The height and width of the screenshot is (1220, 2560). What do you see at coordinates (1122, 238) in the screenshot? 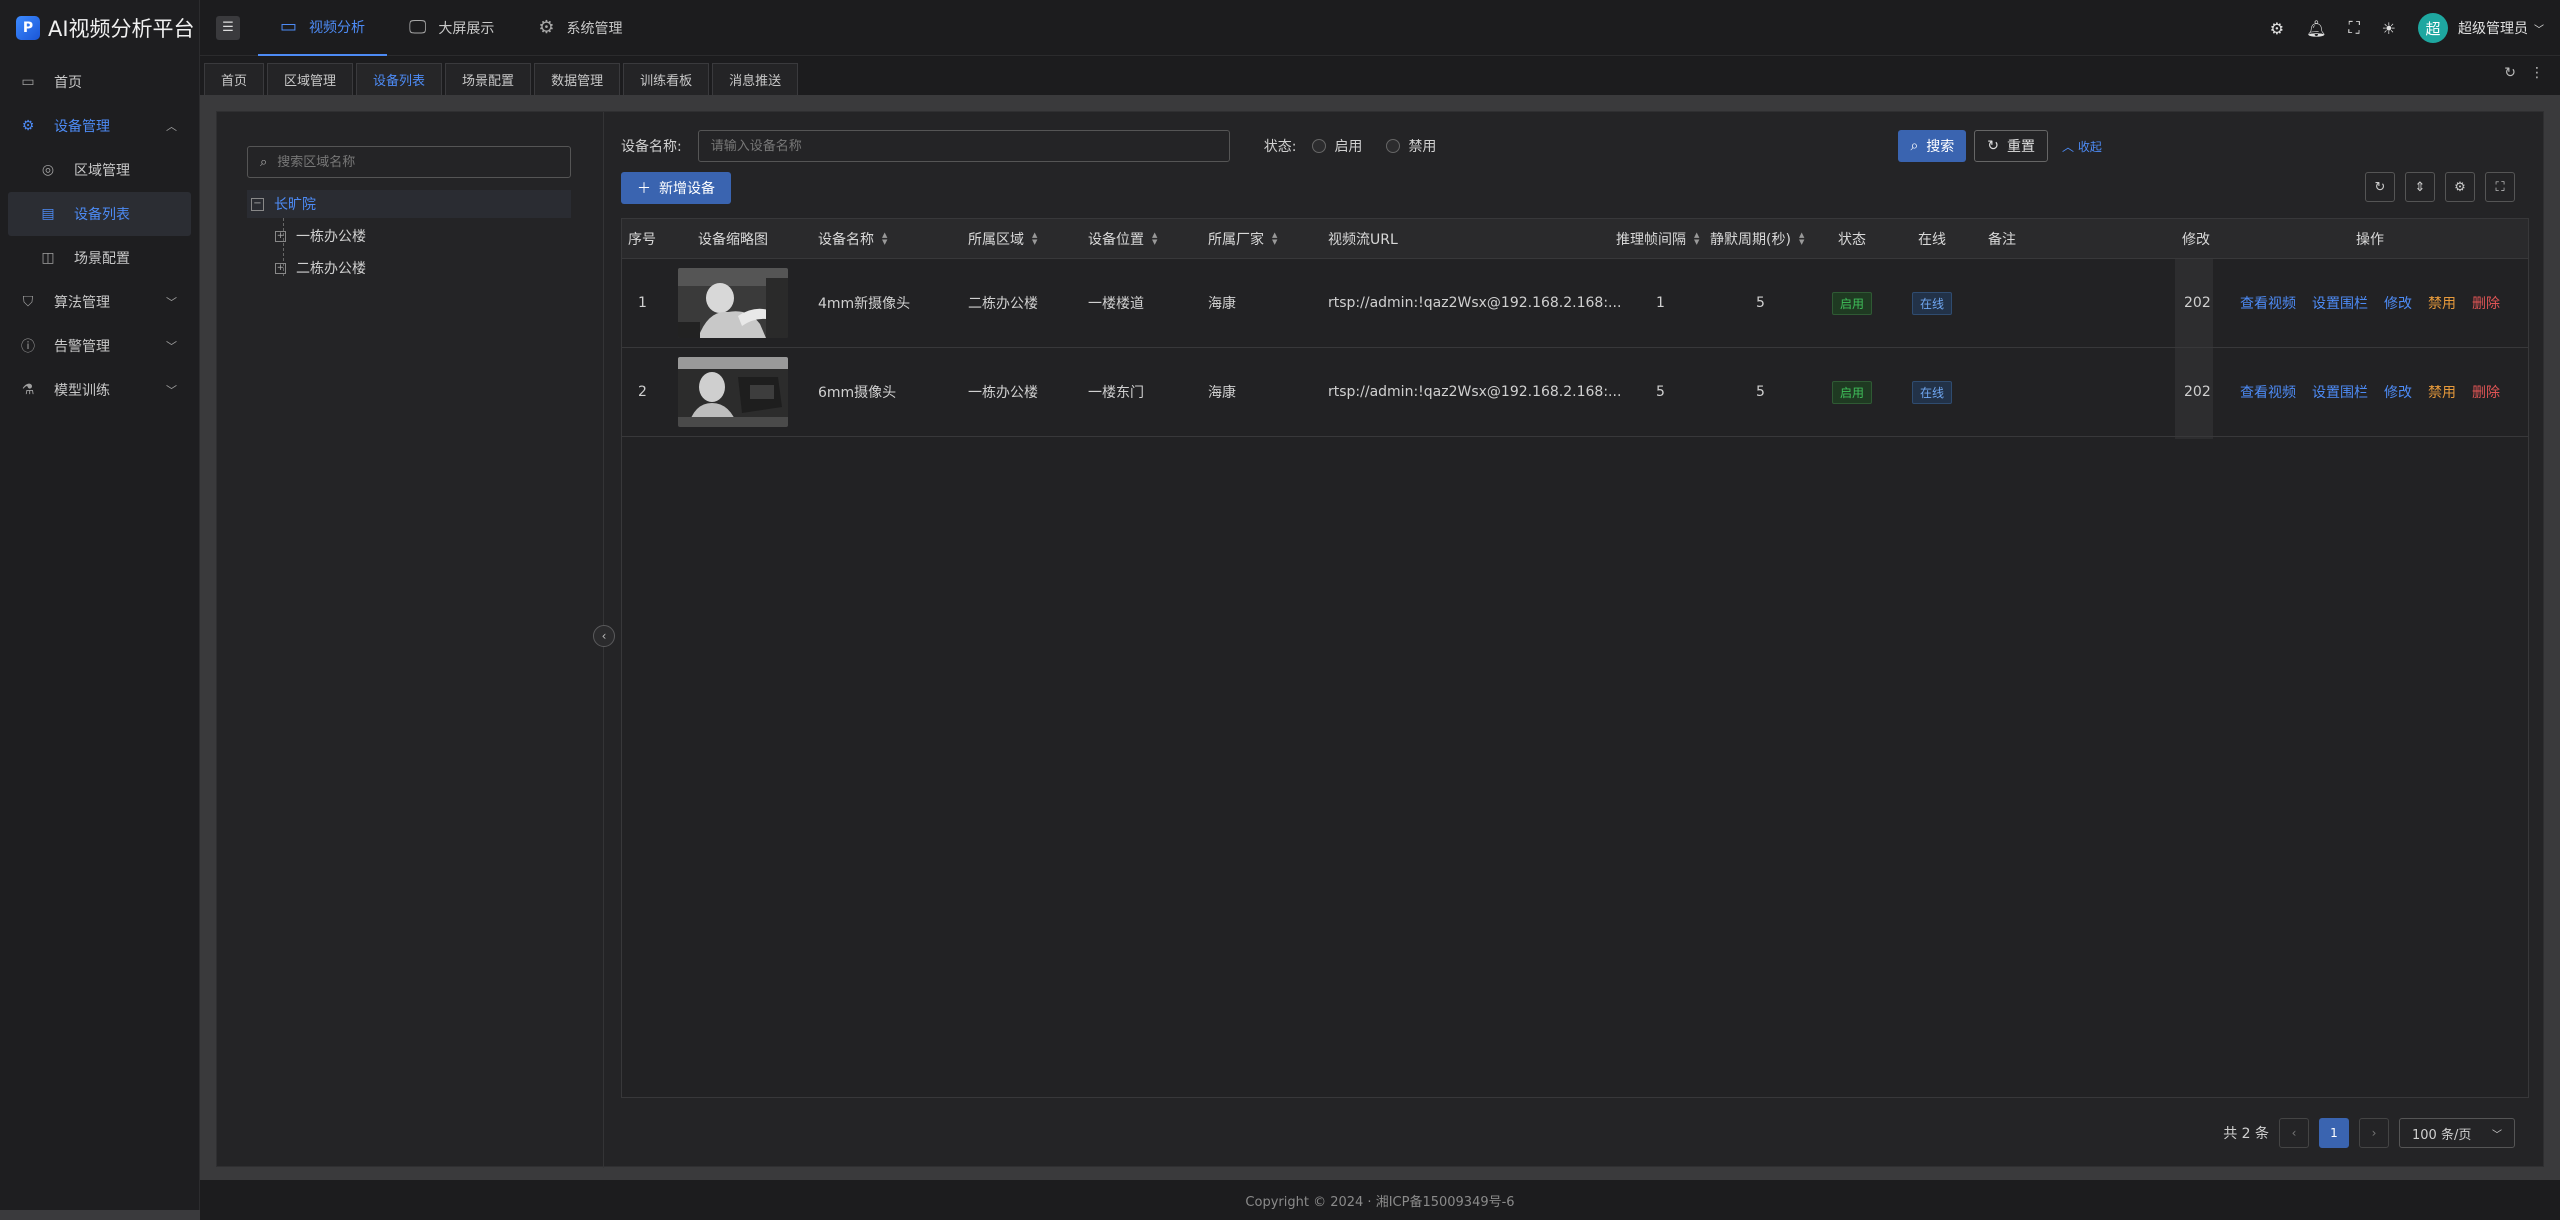
I see `th-location: 设备位置 ▲ ▼` at bounding box center [1122, 238].